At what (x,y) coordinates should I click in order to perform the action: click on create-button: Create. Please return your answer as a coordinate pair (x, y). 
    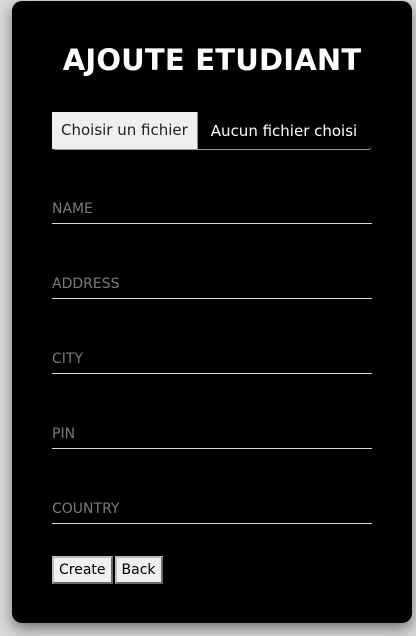
    Looking at the image, I should click on (82, 570).